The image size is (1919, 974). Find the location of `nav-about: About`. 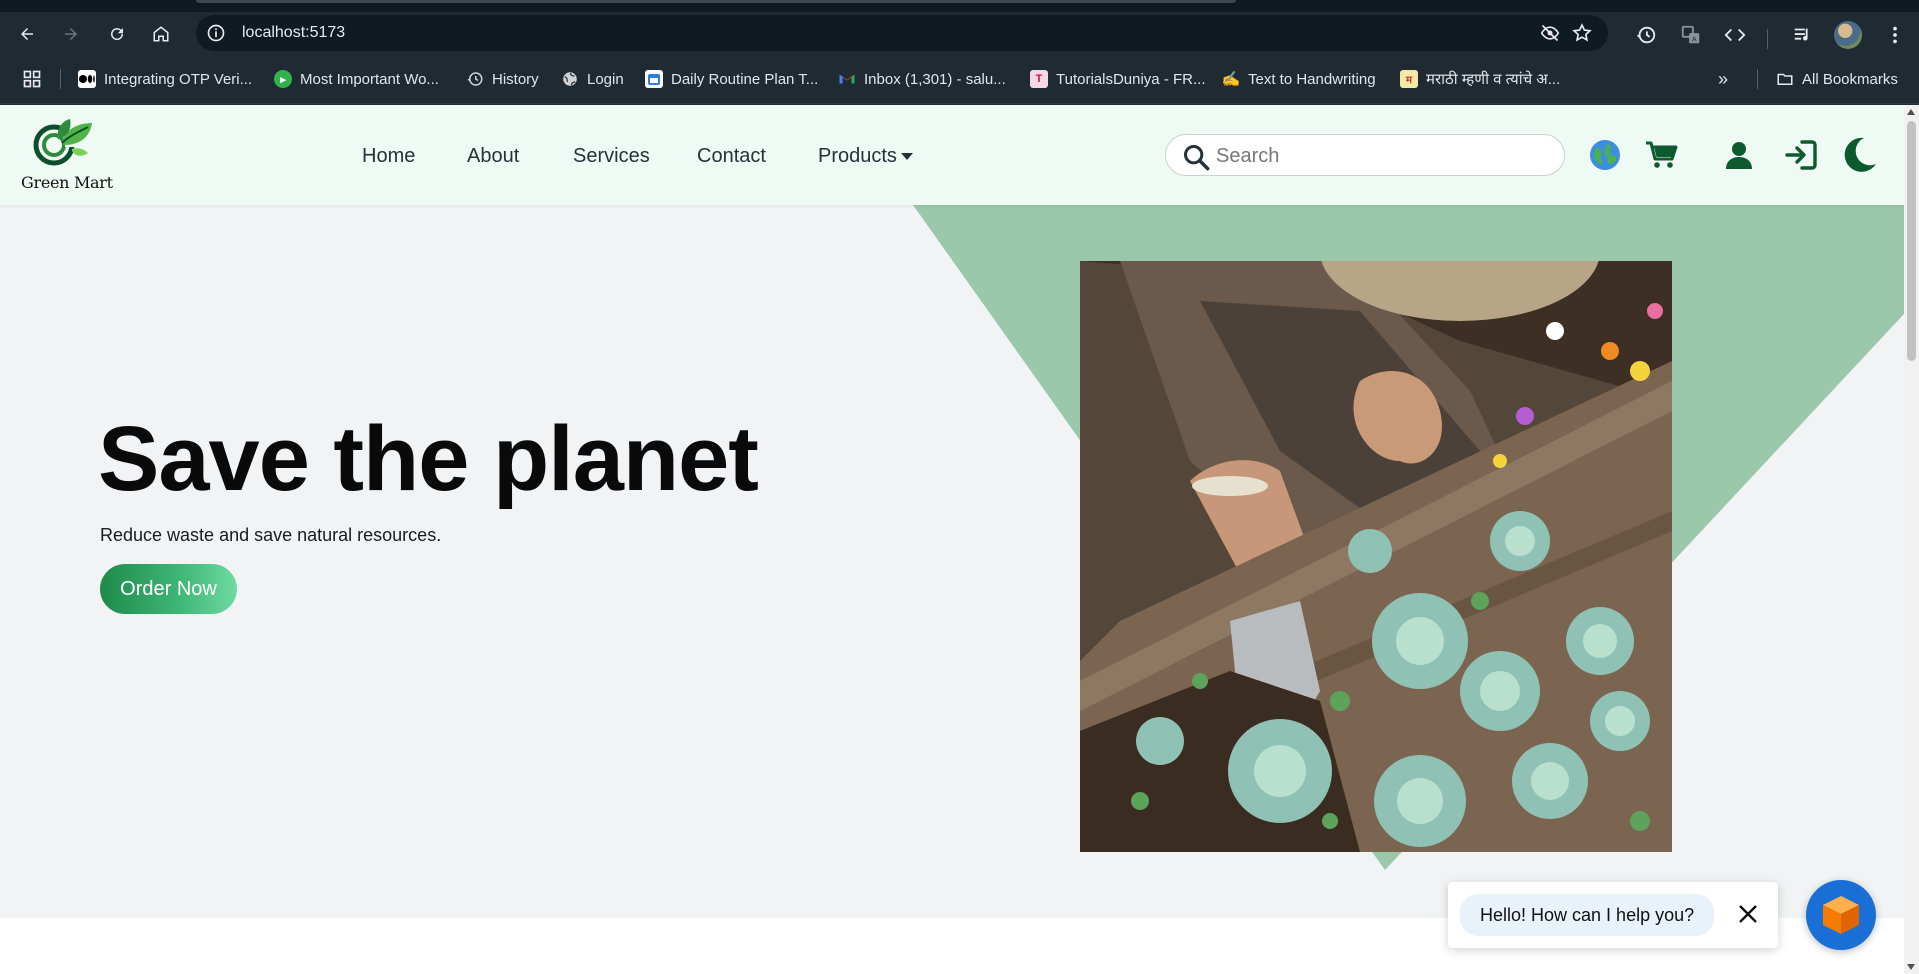

nav-about: About is located at coordinates (493, 156).